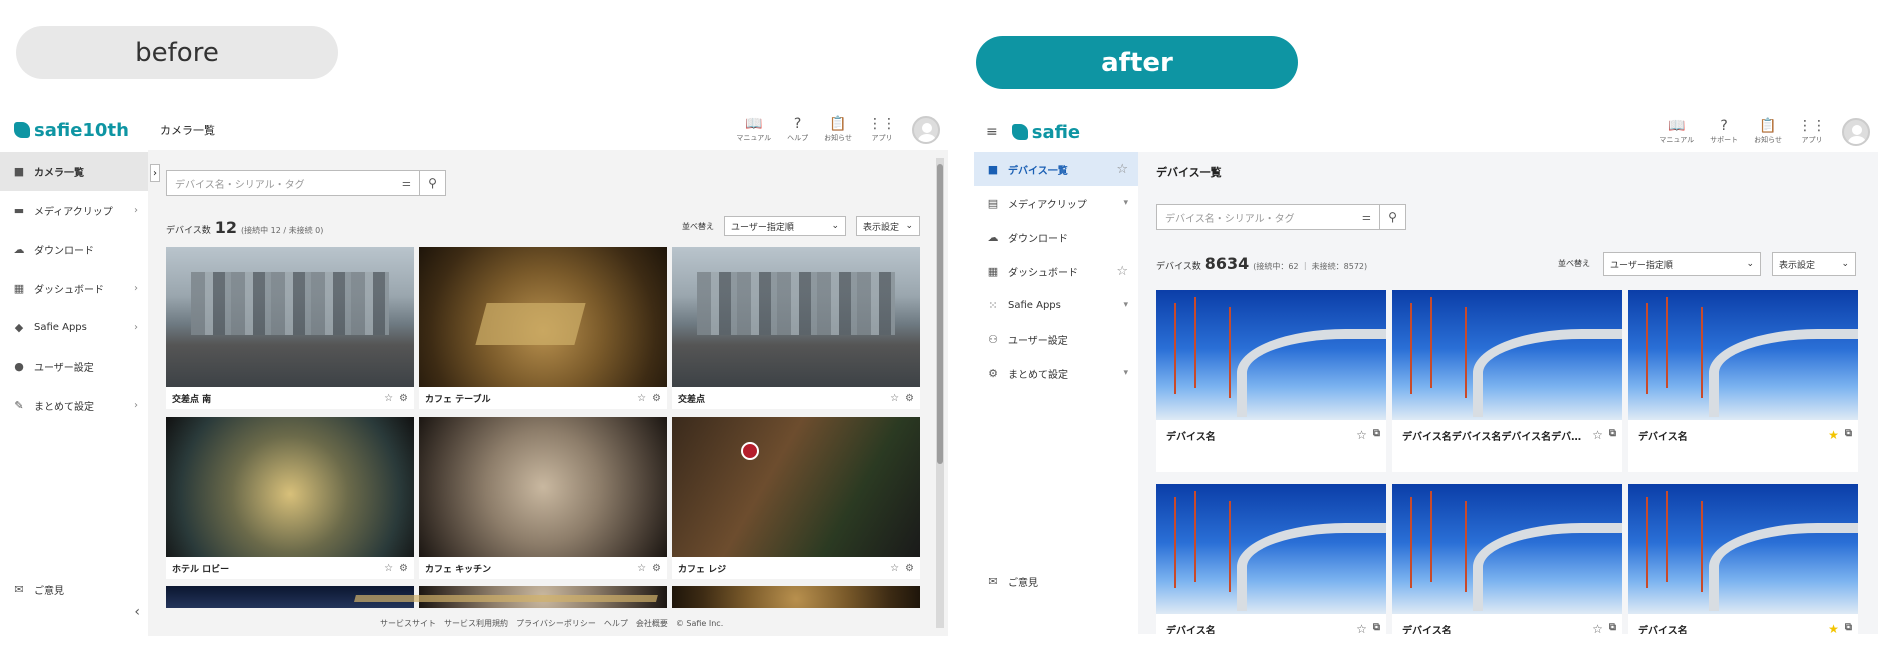 This screenshot has width=1884, height=664. What do you see at coordinates (940, 314) in the screenshot?
I see `scrollbar-thumb` at bounding box center [940, 314].